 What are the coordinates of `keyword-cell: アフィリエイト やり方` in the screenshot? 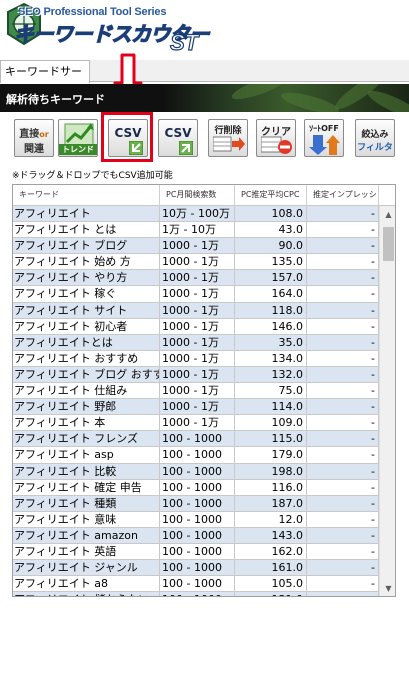 It's located at (86, 278).